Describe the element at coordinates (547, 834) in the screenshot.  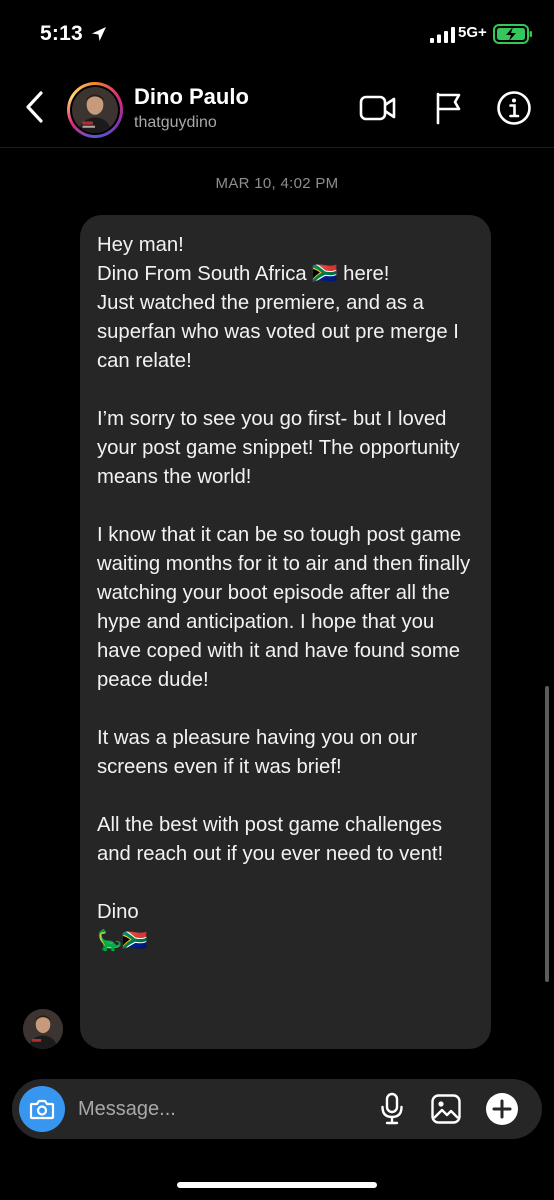
I see `scrollbar` at that location.